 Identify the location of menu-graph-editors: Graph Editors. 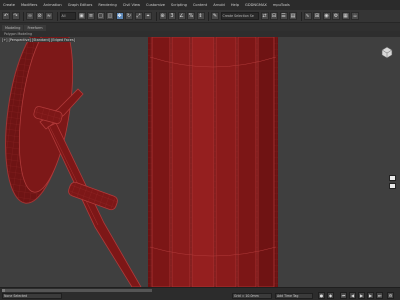
(80, 5).